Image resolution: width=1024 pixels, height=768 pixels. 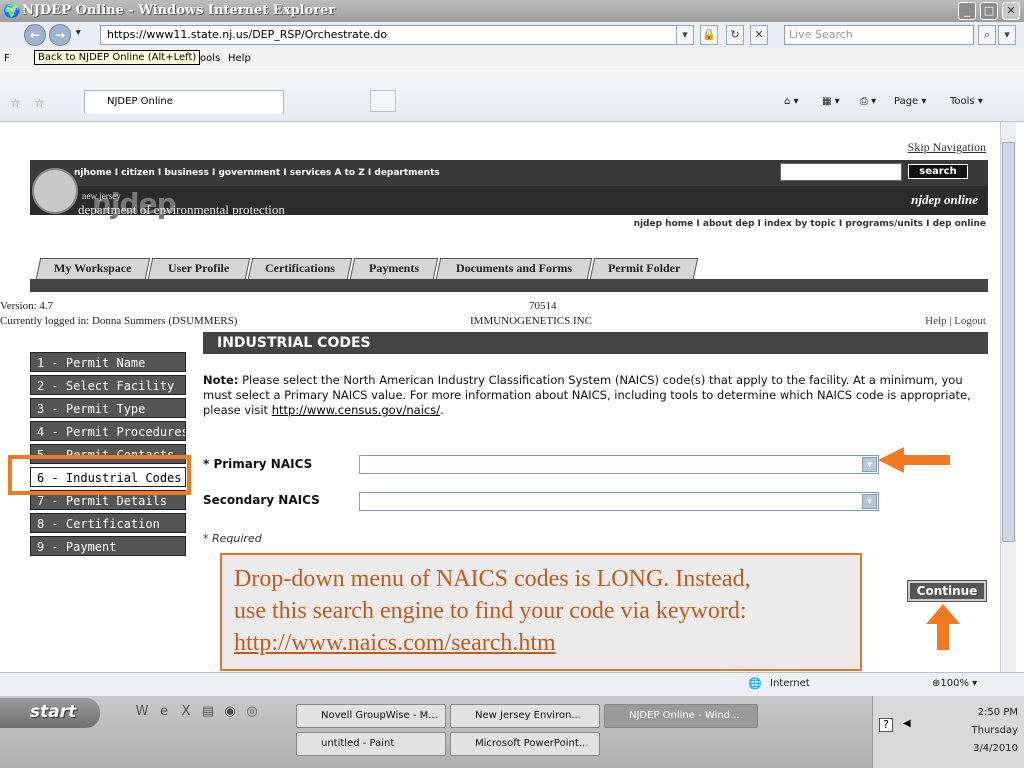 I want to click on minimize-button: _, so click(x=967, y=11).